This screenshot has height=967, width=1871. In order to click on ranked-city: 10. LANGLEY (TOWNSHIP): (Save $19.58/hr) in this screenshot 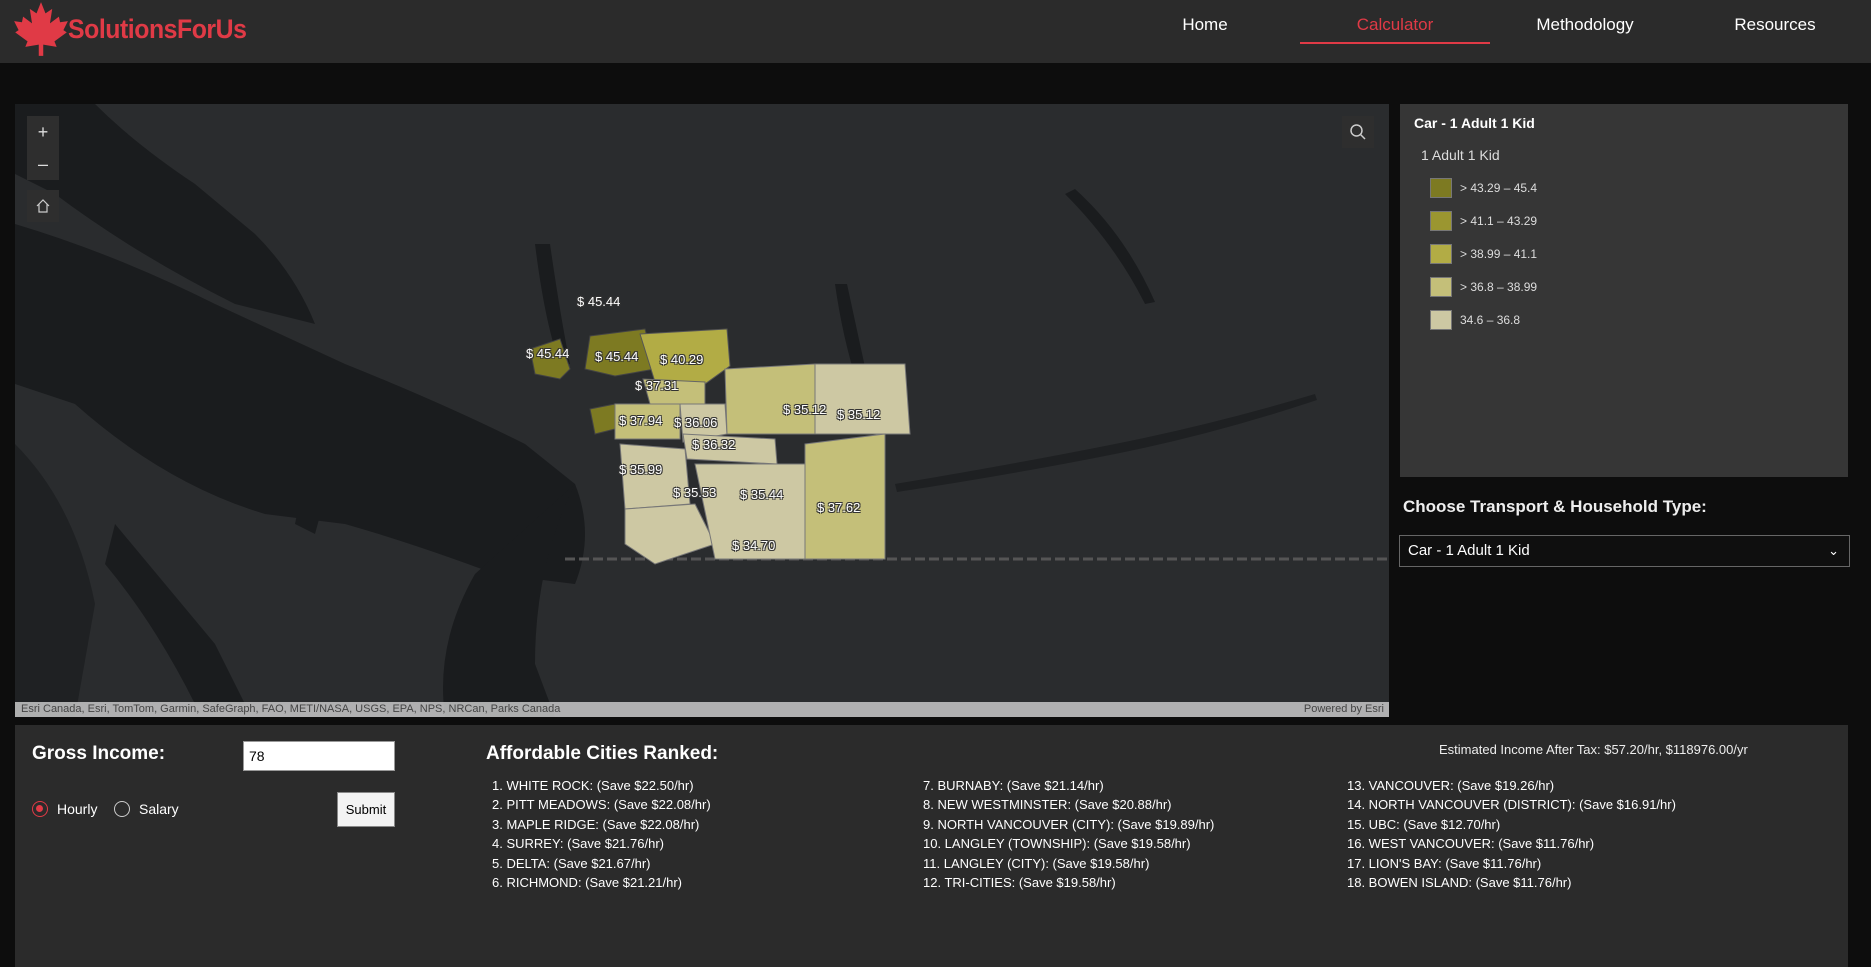, I will do `click(1057, 844)`.